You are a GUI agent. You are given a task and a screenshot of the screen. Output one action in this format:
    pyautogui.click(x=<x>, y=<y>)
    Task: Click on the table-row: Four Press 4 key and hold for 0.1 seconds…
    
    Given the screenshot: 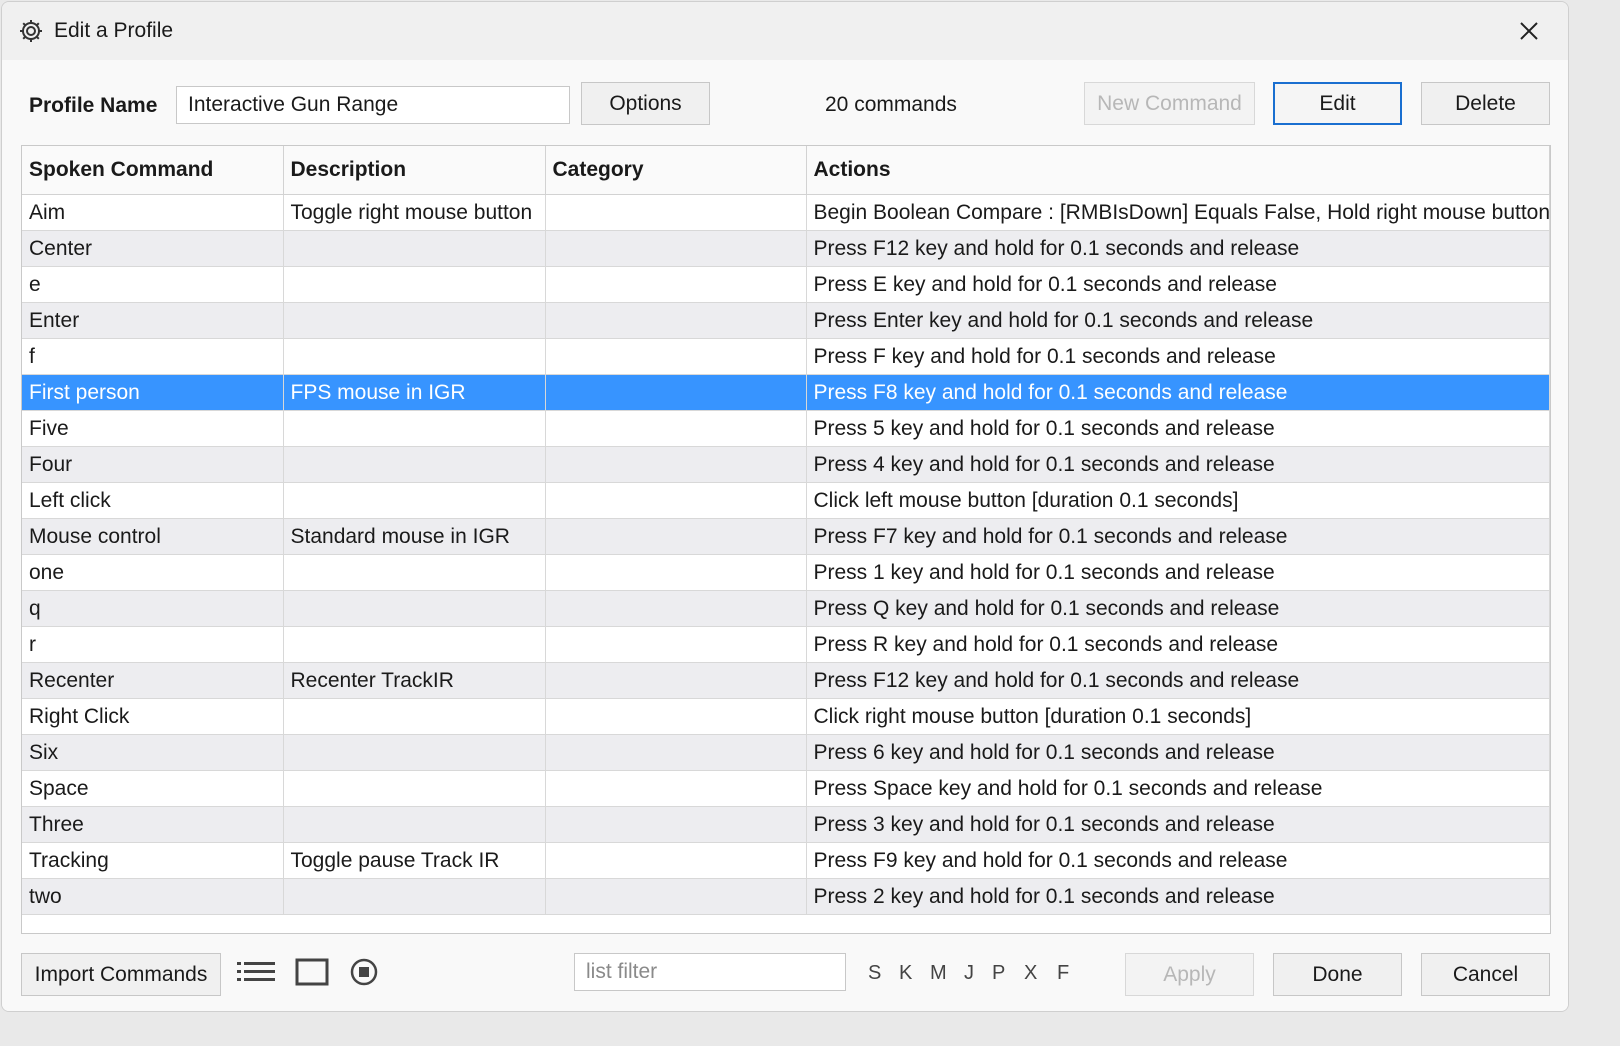 What is the action you would take?
    pyautogui.click(x=786, y=464)
    